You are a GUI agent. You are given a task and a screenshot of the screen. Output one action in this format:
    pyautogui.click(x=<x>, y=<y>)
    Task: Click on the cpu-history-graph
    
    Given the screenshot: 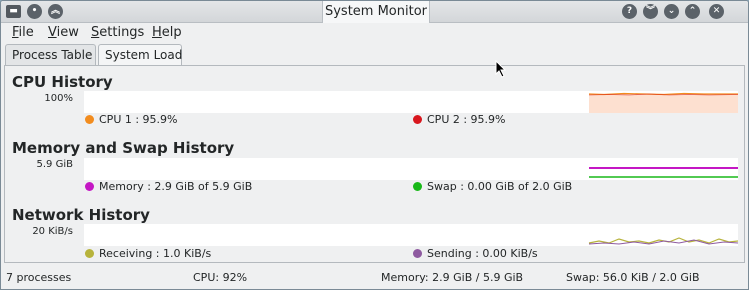 What is the action you would take?
    pyautogui.click(x=411, y=102)
    